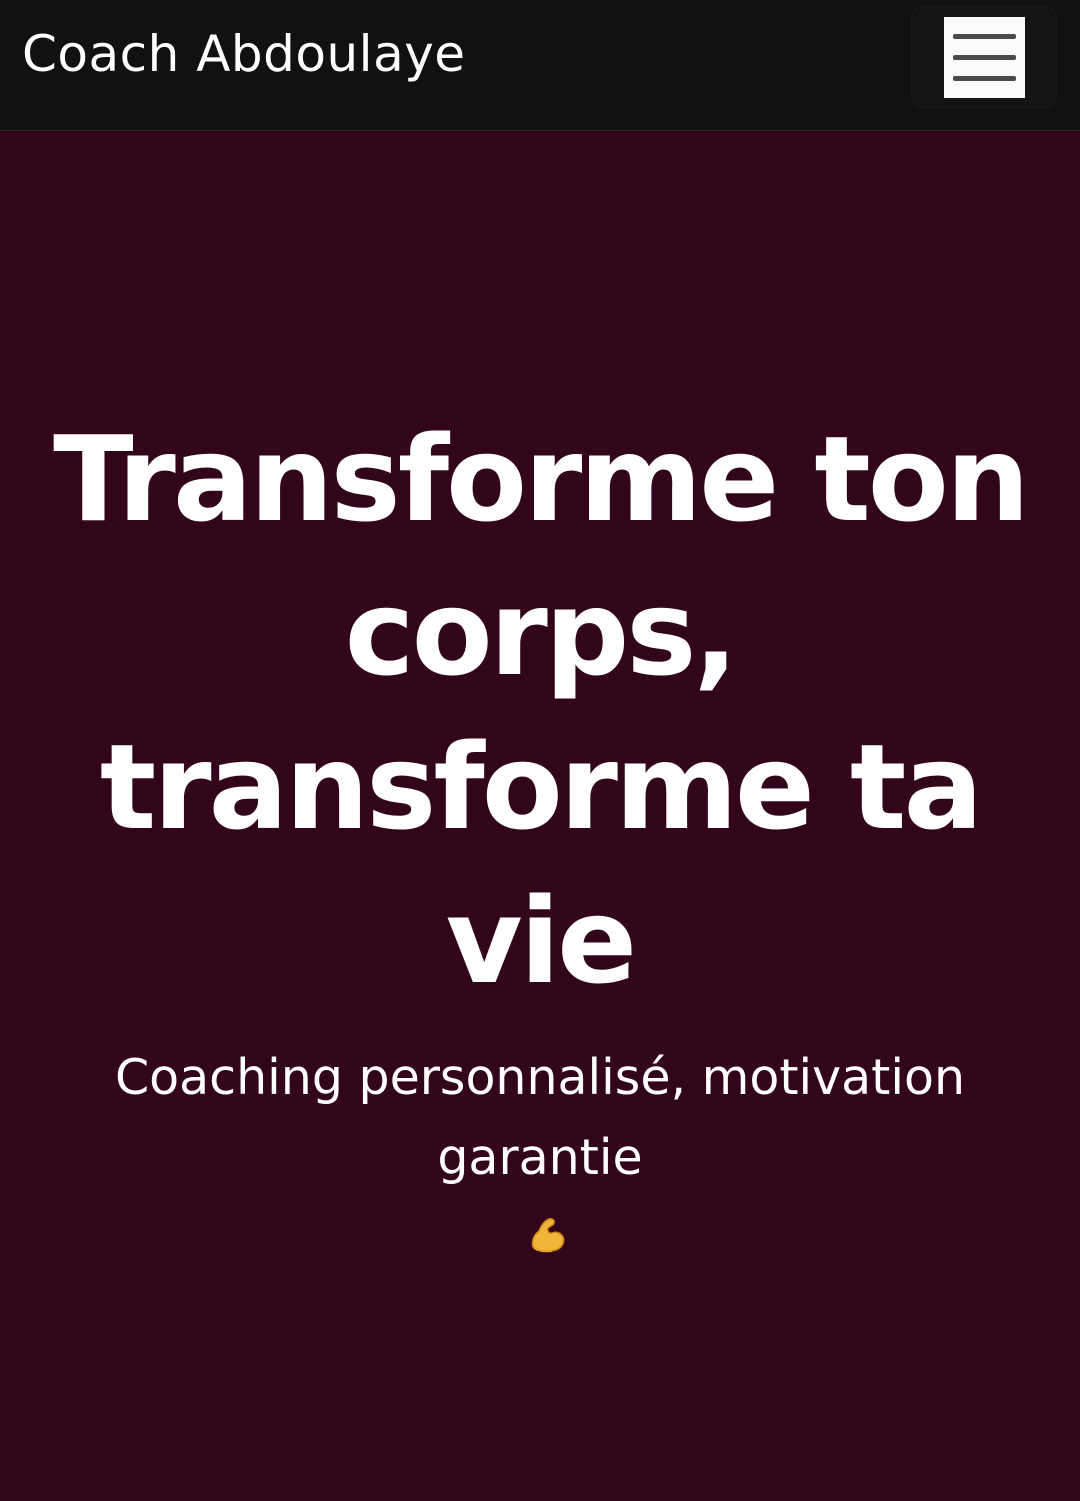  I want to click on flexed-biceps-icon, so click(548, 1235).